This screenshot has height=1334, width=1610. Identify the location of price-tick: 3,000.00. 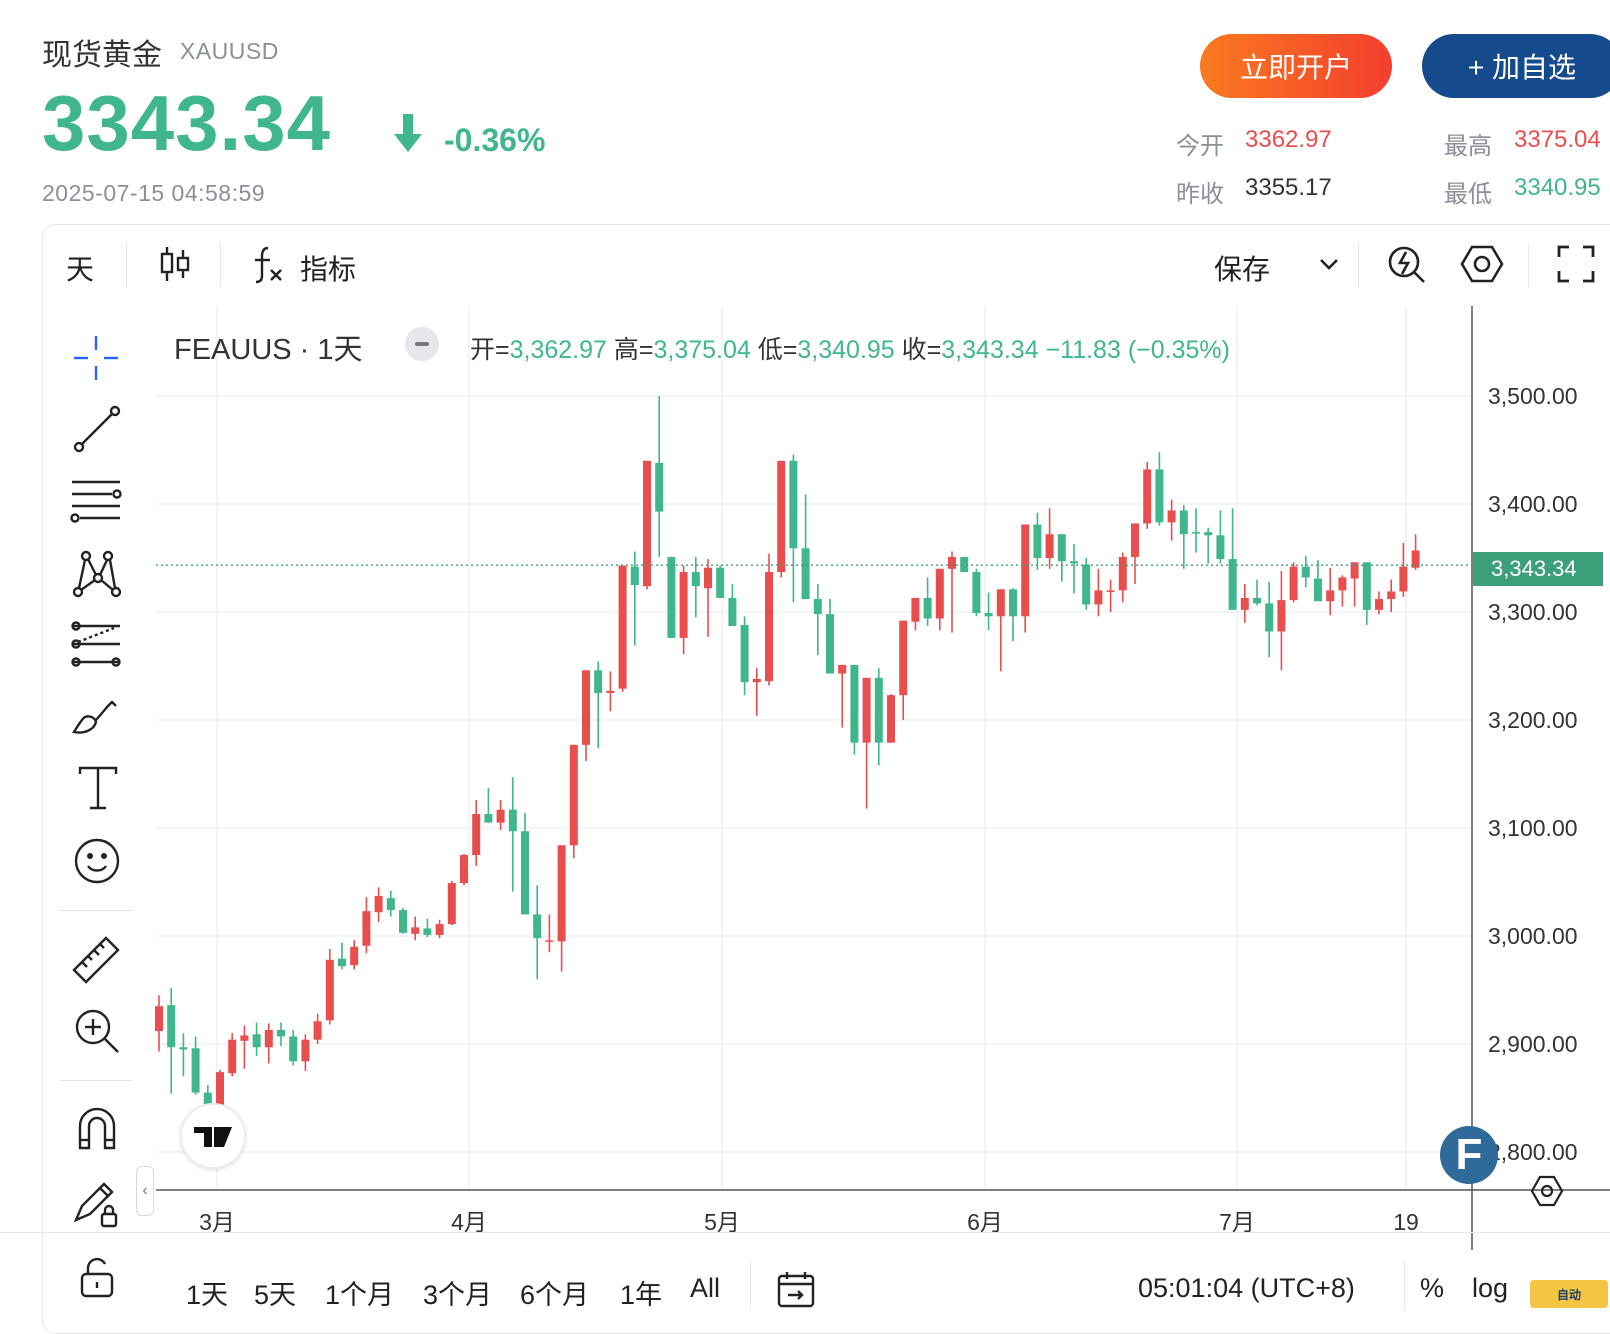
(1533, 936).